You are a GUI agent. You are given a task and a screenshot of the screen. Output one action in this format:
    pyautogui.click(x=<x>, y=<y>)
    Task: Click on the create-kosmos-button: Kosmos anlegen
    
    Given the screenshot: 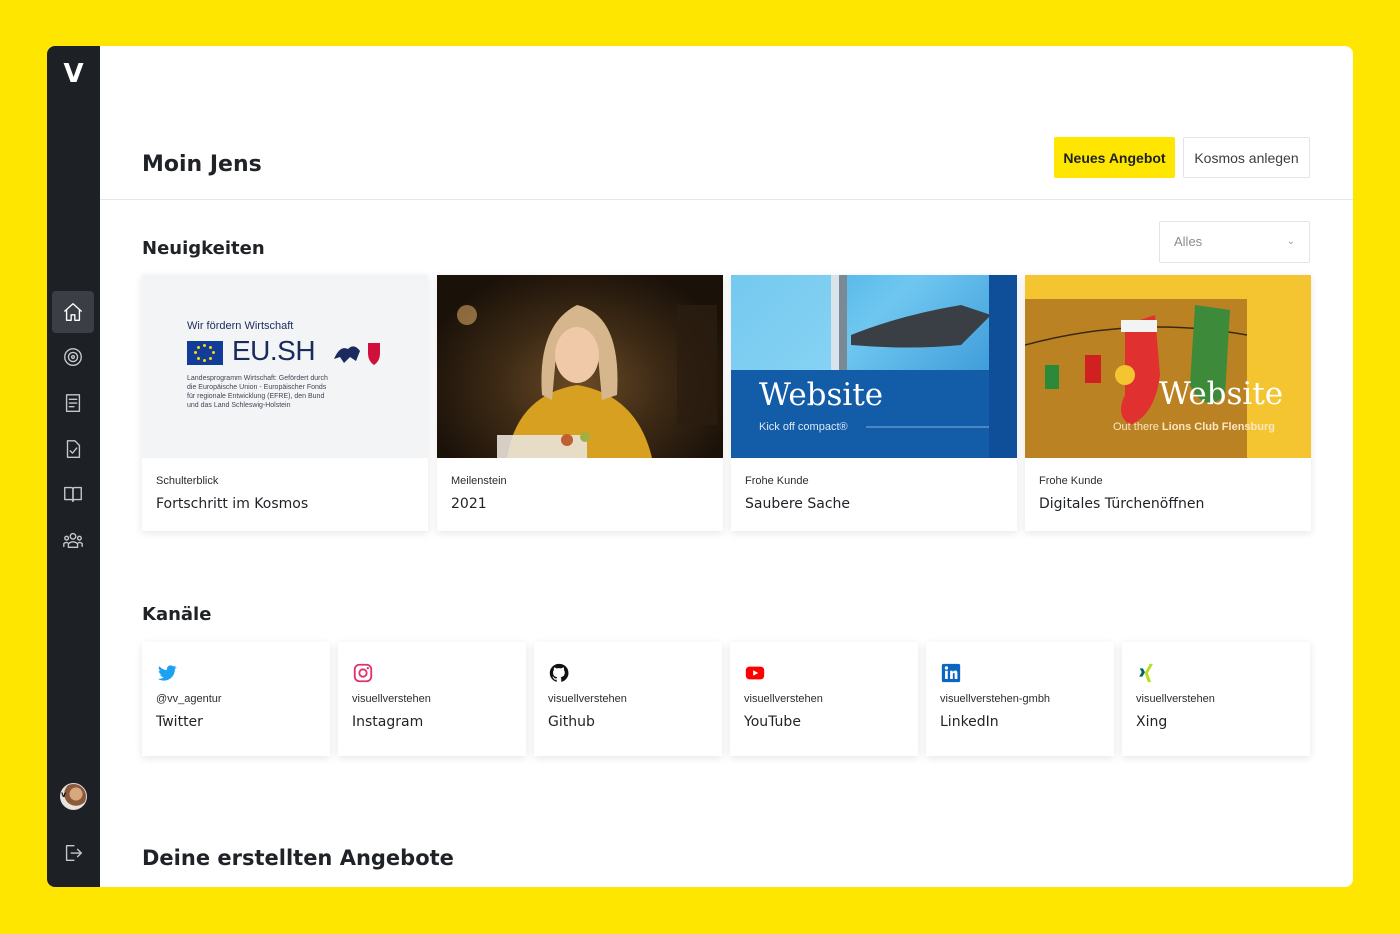 What is the action you would take?
    pyautogui.click(x=1246, y=157)
    